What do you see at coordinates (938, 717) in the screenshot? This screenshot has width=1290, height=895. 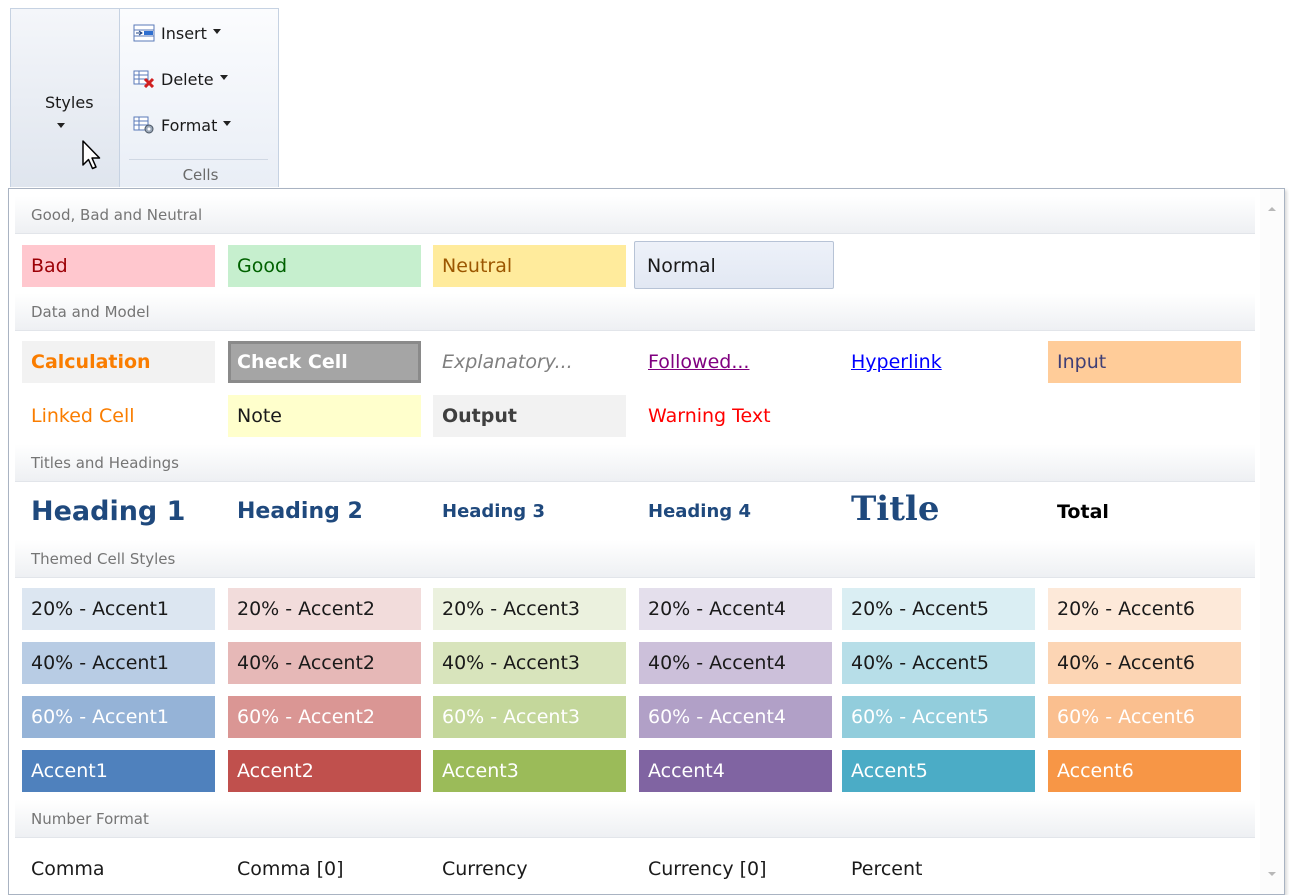 I see `style-60-accent5: 60% - Accent5` at bounding box center [938, 717].